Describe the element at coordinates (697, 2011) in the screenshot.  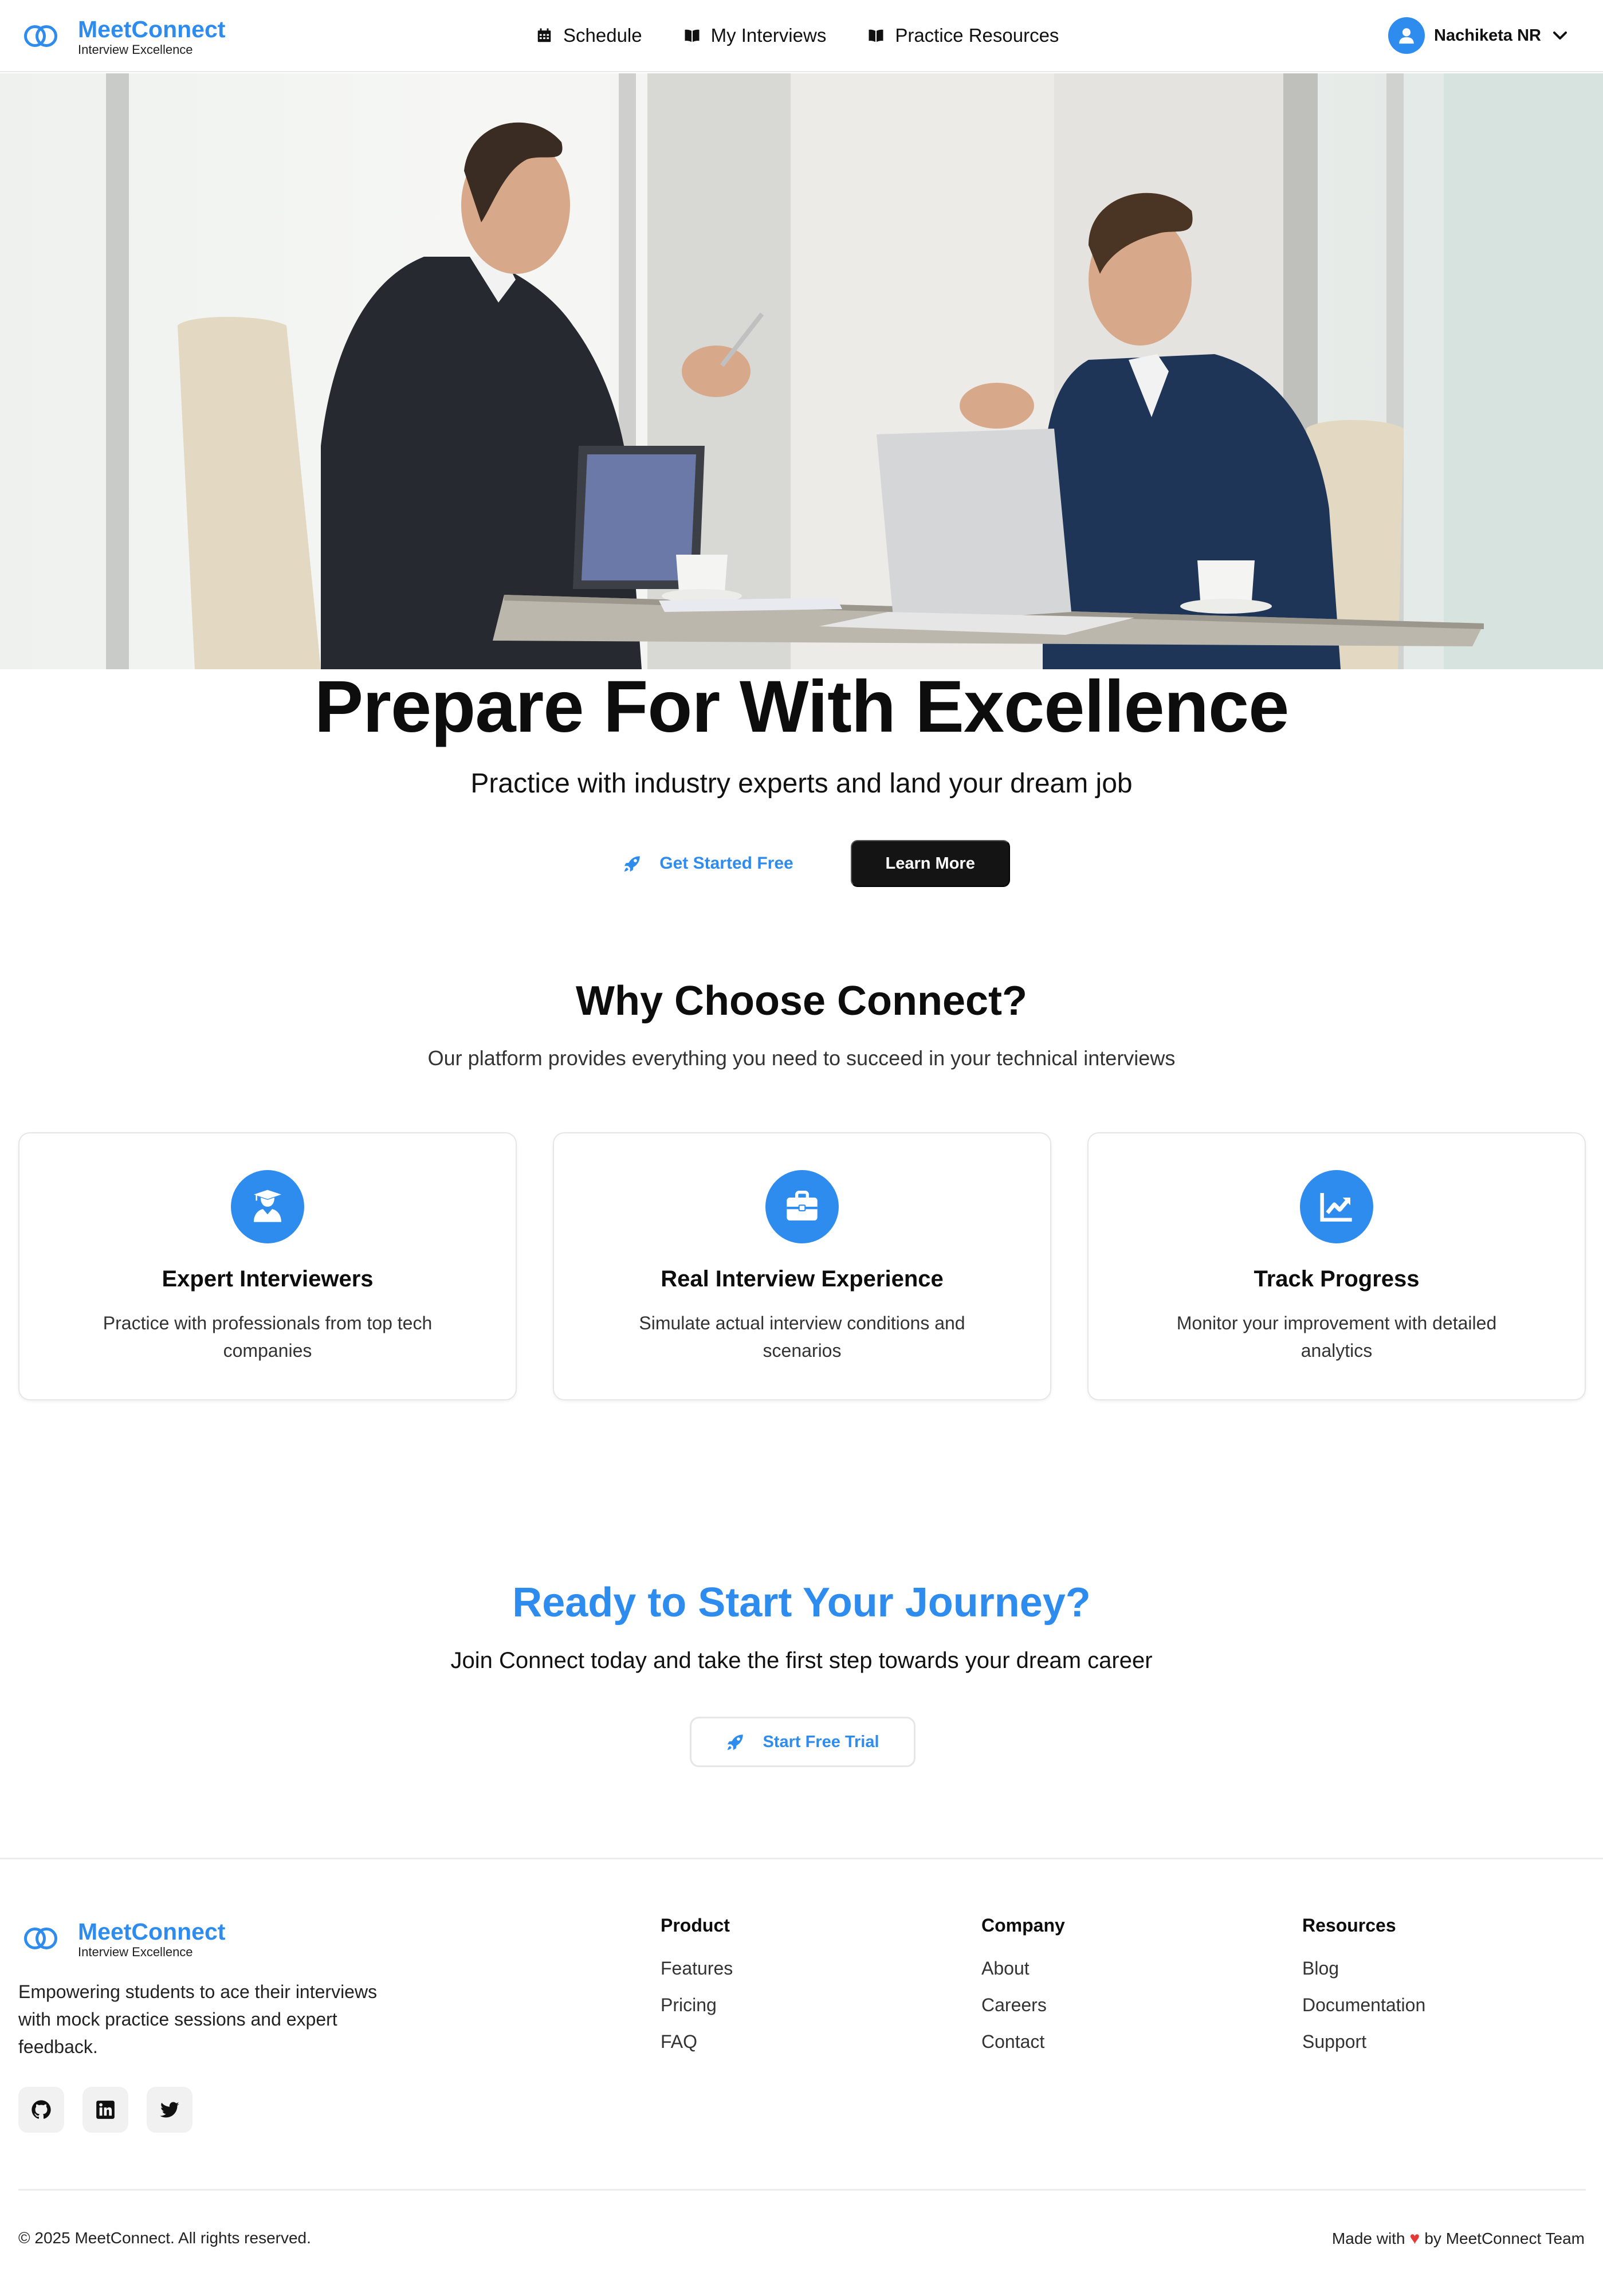
I see `footer-link-pricing: Pricing` at that location.